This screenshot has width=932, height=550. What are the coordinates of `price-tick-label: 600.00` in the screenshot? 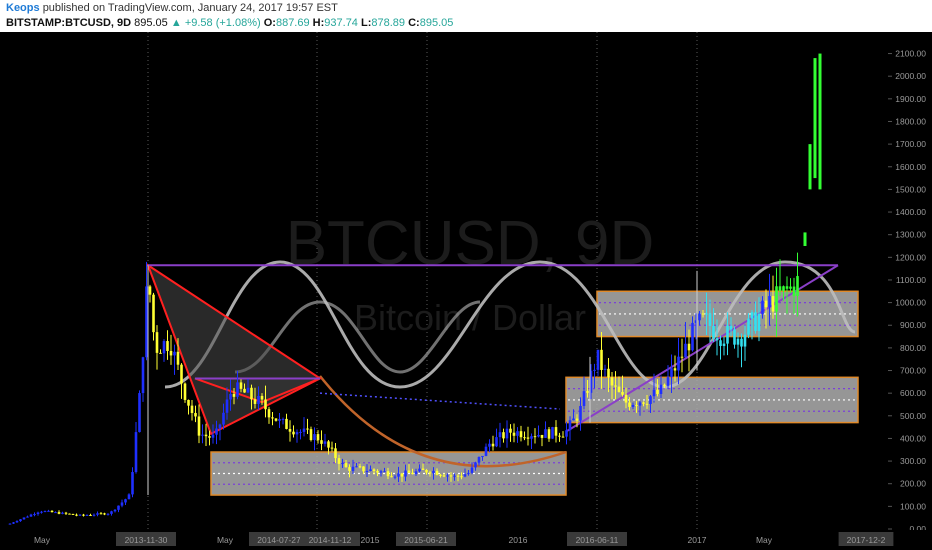 It's located at (913, 393).